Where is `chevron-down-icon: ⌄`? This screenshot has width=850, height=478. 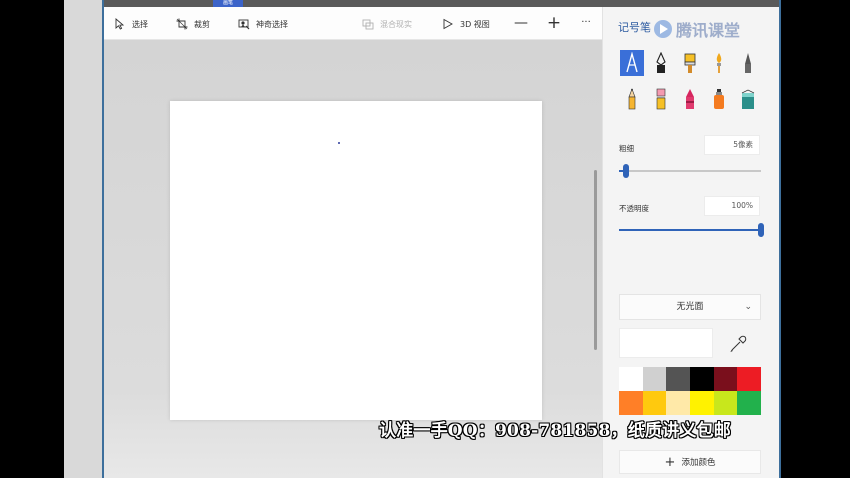 chevron-down-icon: ⌄ is located at coordinates (748, 307).